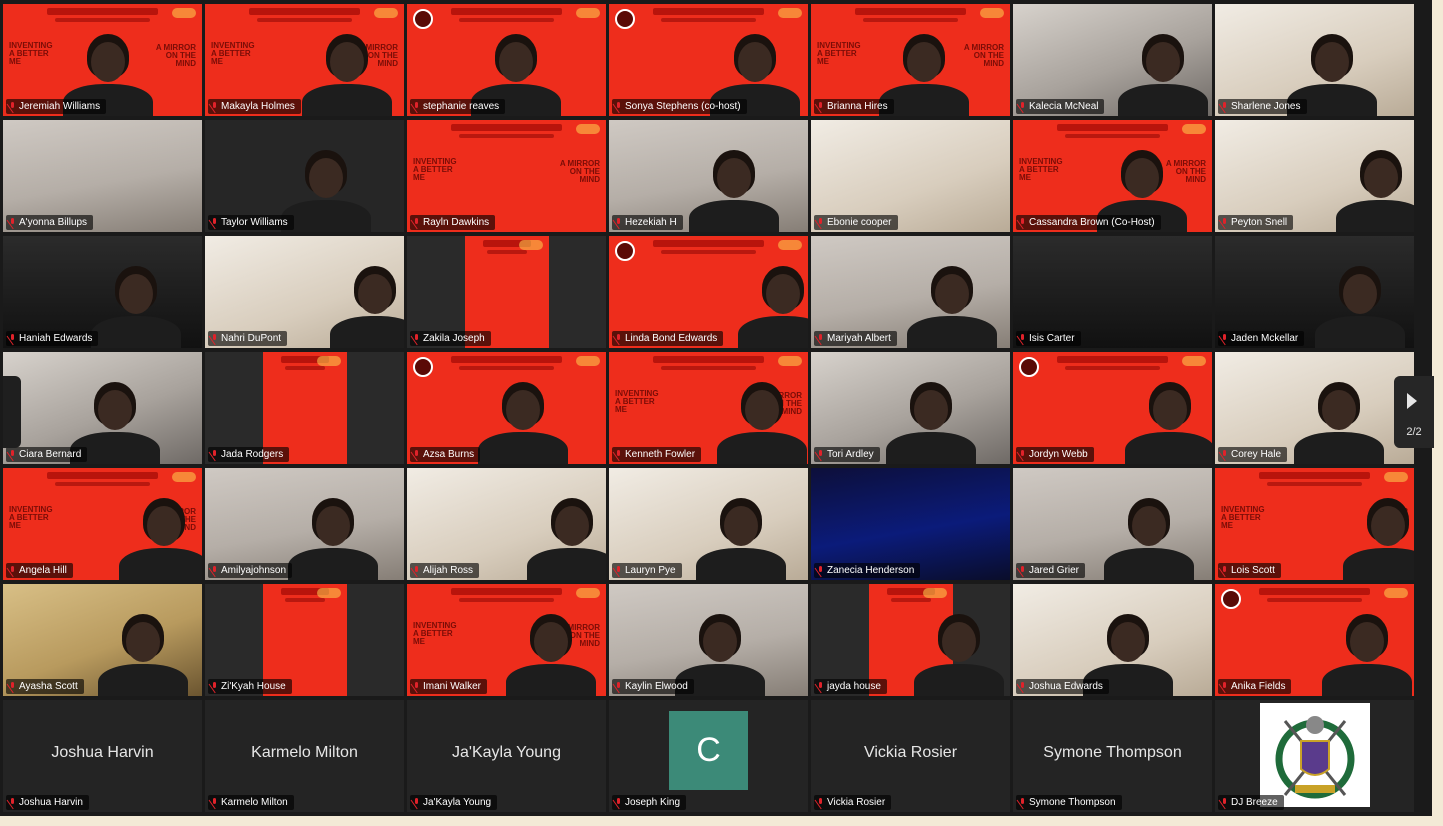 This screenshot has width=1443, height=826. I want to click on participant-tile: Karmelo Milton Karmelo Milton, so click(304, 756).